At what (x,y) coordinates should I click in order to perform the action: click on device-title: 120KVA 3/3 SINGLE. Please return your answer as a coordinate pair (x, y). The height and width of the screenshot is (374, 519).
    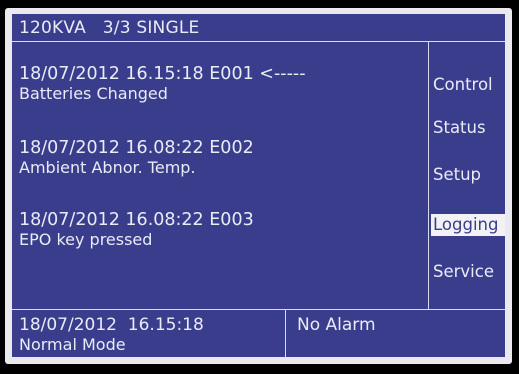
    Looking at the image, I should click on (109, 28).